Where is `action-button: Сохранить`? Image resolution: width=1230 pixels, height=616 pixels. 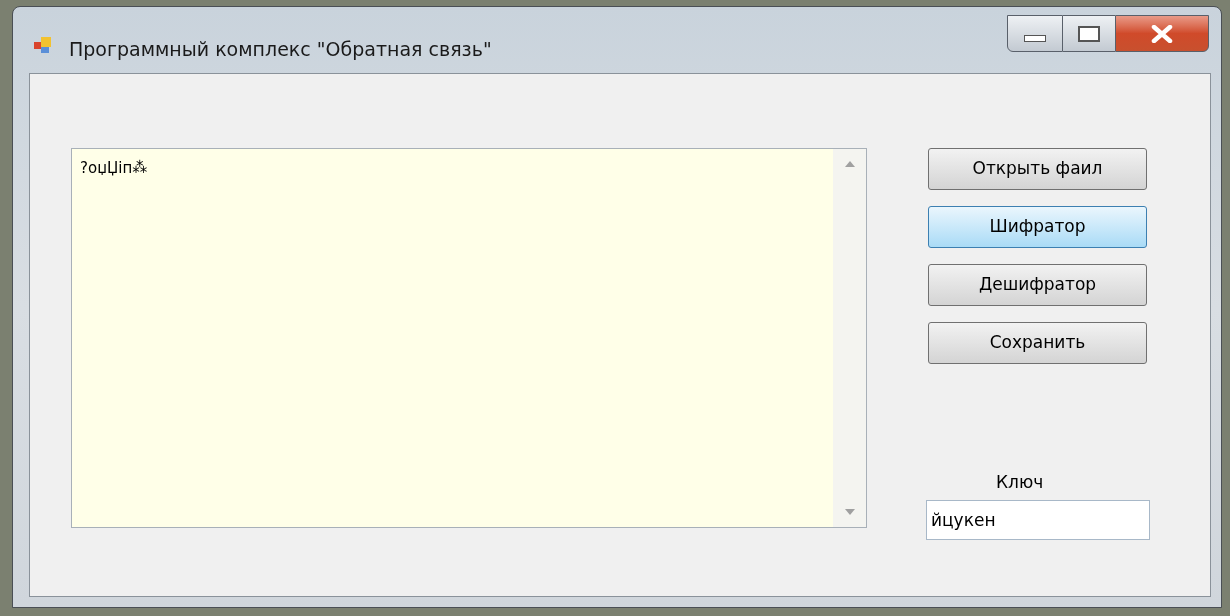 action-button: Сохранить is located at coordinates (1037, 343).